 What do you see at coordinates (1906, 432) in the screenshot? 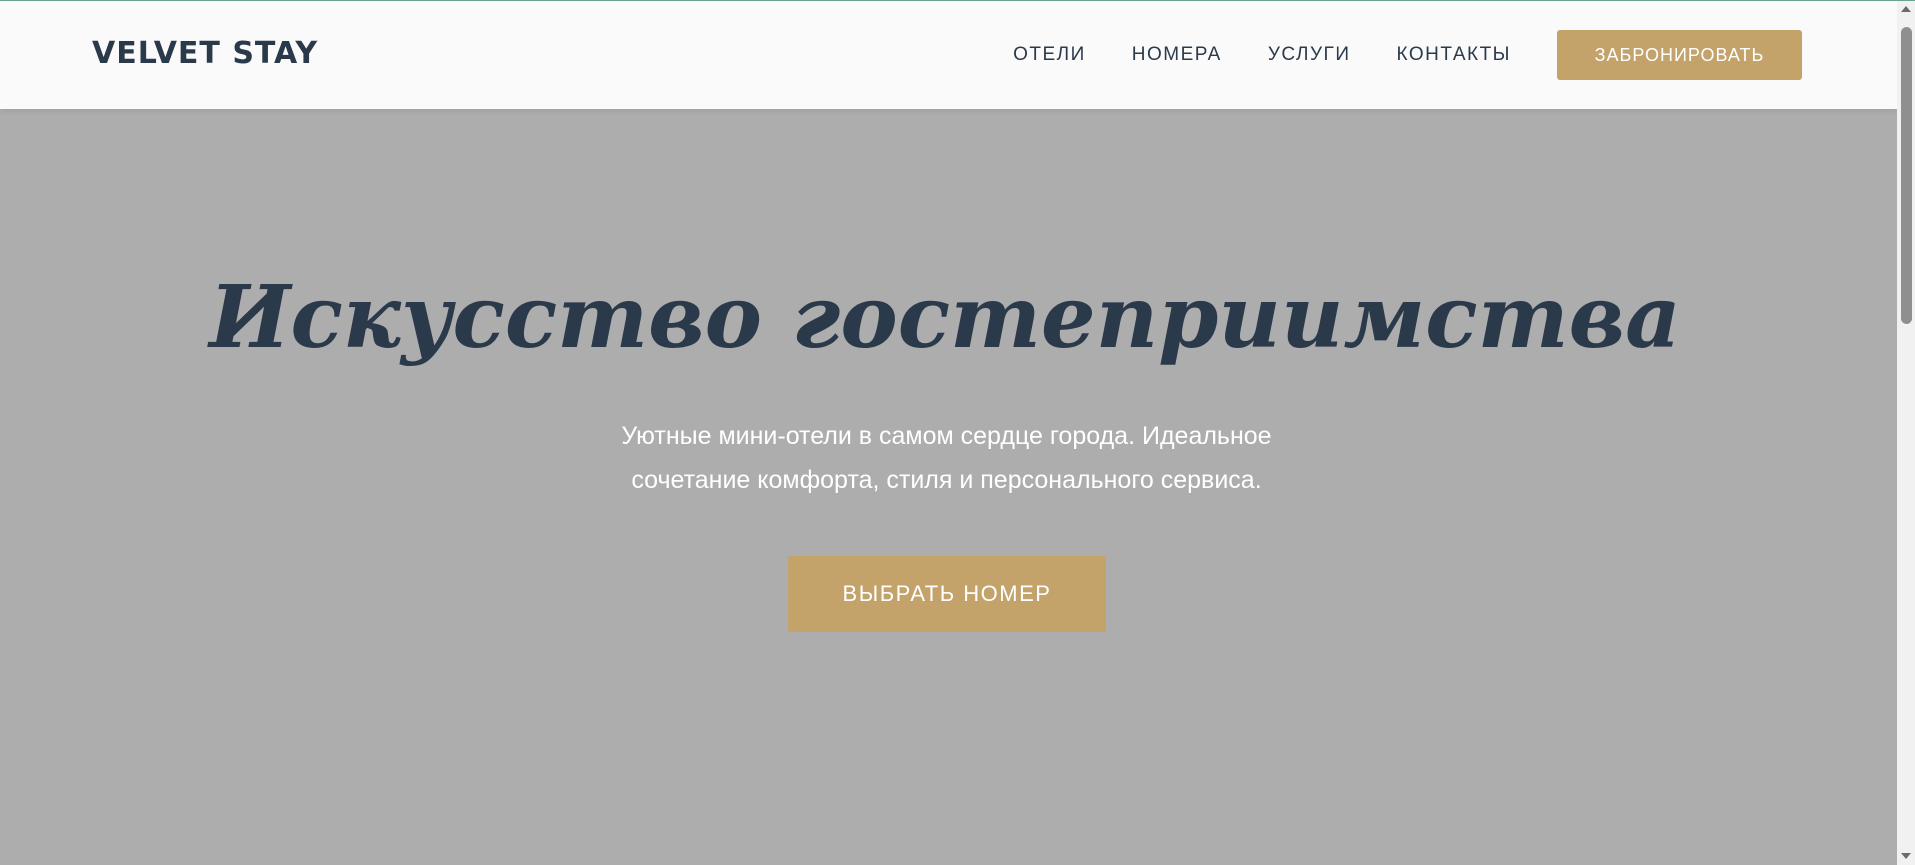
I see `vertical-scrollbar` at bounding box center [1906, 432].